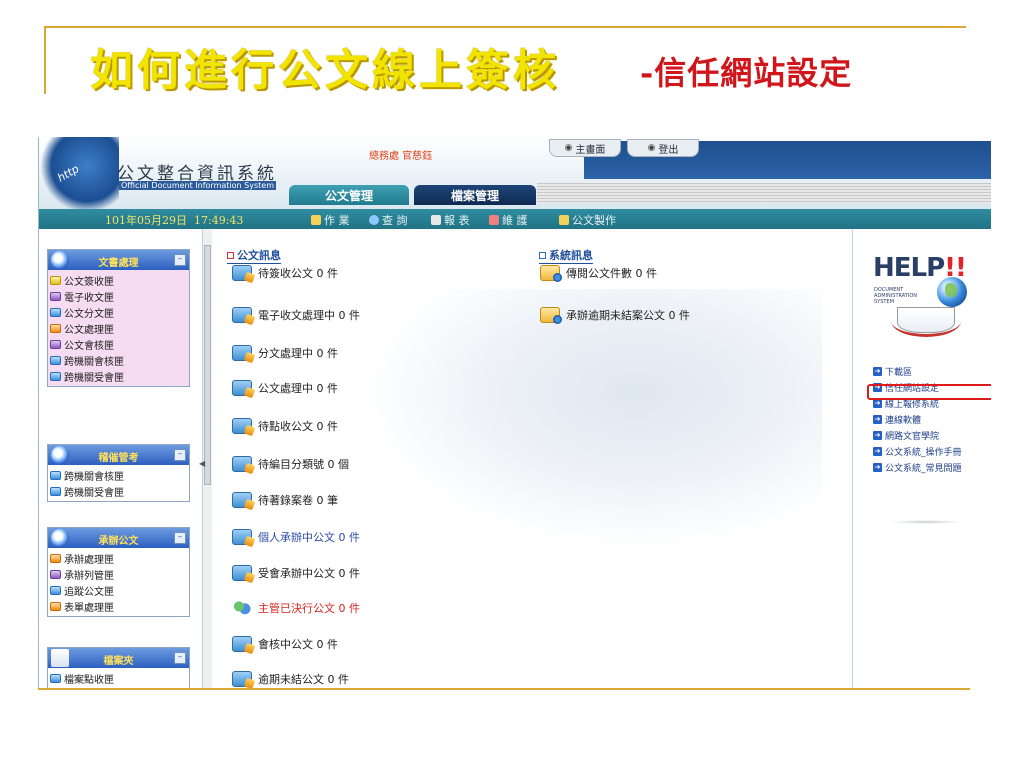 The width and height of the screenshot is (1024, 768). What do you see at coordinates (118, 538) in the screenshot?
I see `panel-header: 承辦公文 –` at bounding box center [118, 538].